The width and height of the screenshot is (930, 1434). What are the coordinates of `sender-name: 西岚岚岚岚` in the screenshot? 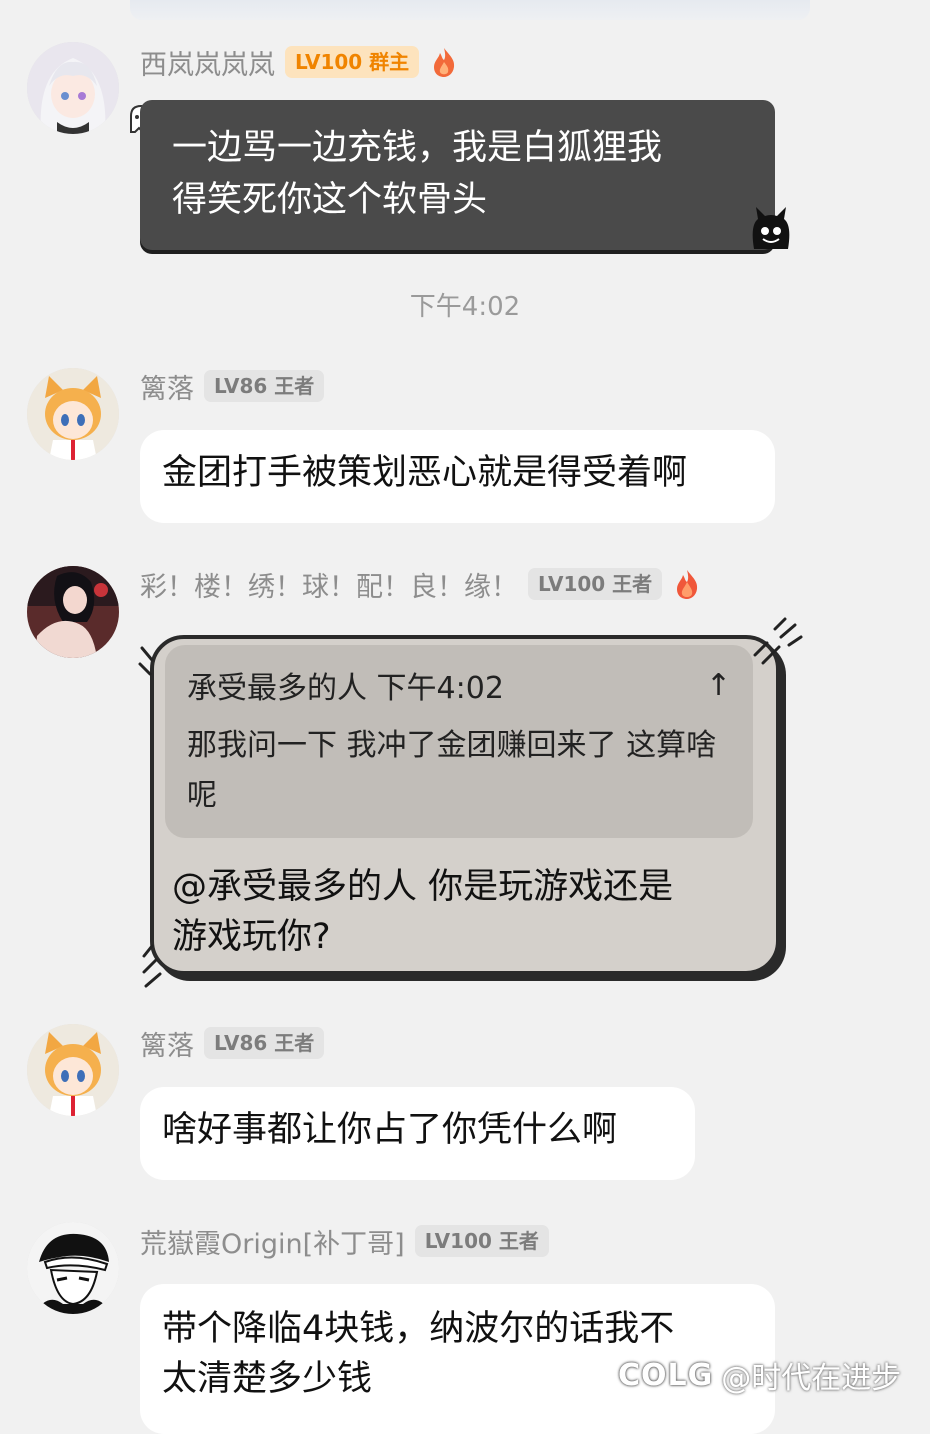 It's located at (207, 62).